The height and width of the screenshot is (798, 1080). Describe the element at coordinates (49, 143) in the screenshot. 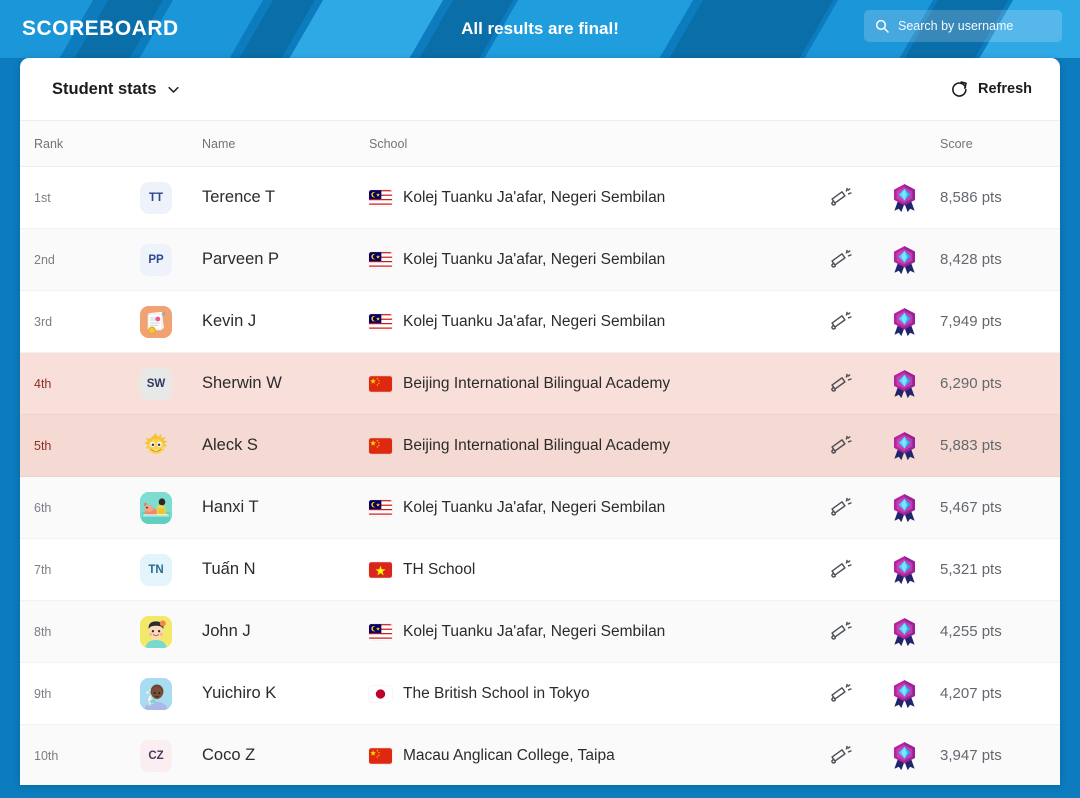

I see `column-header-rank: Rank` at that location.